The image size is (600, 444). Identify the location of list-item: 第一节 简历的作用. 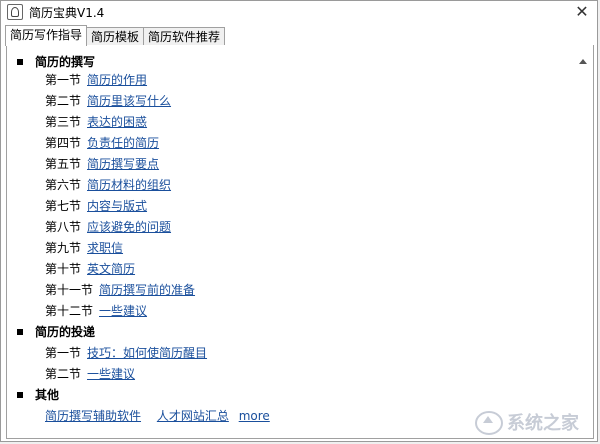
(96, 79).